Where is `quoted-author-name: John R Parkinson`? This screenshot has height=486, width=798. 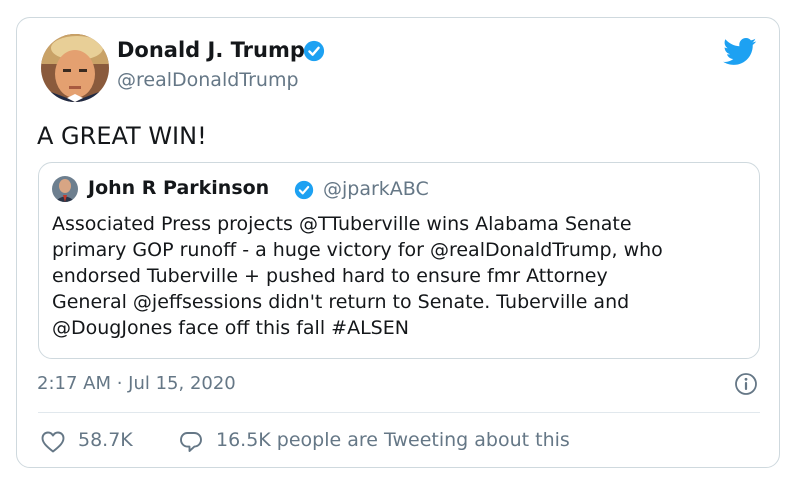 quoted-author-name: John R Parkinson is located at coordinates (178, 188).